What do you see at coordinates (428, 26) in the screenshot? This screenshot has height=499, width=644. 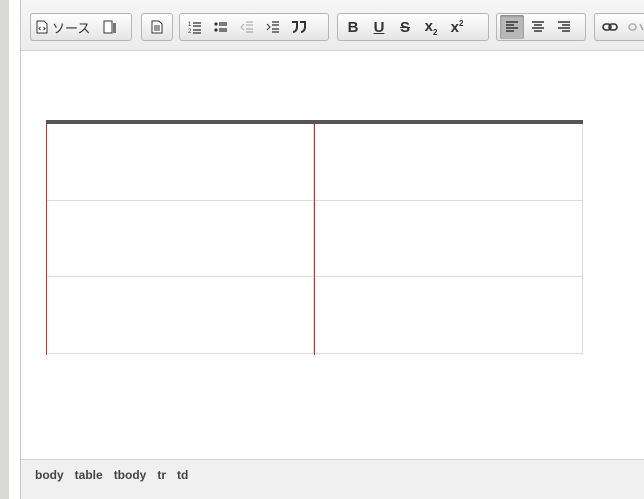 I see `subscript-base: x` at bounding box center [428, 26].